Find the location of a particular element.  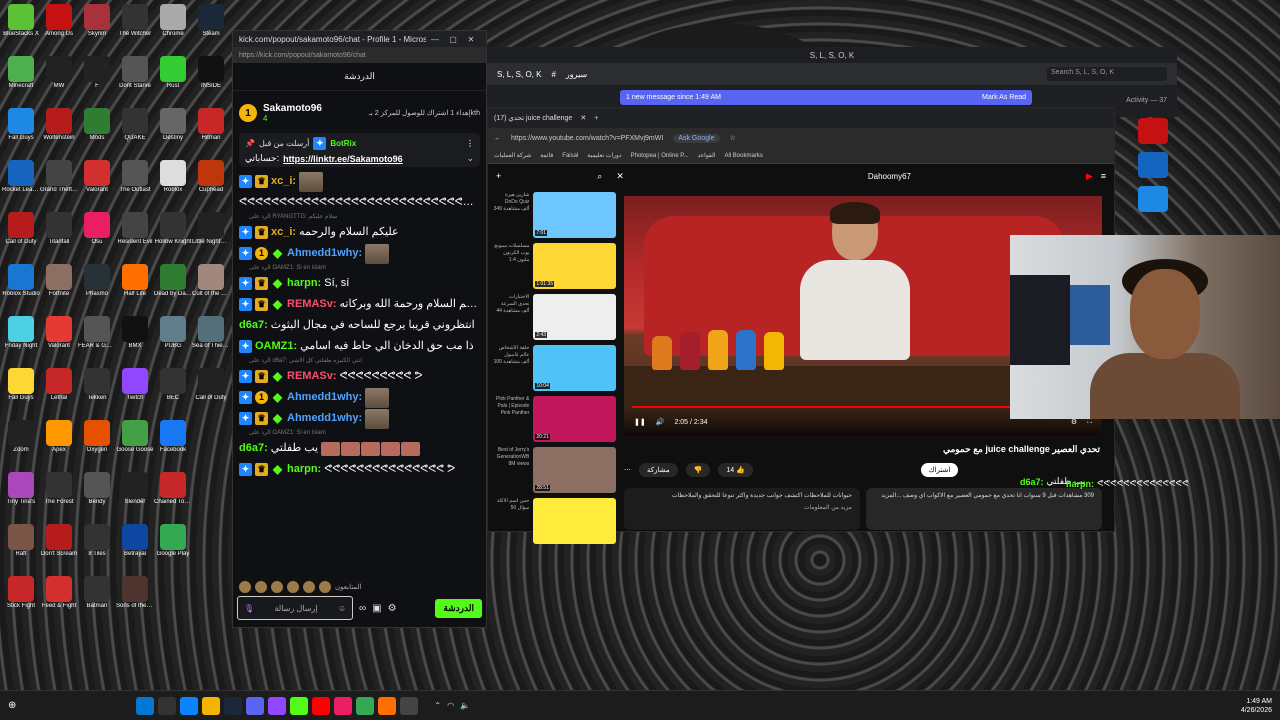

desktop-icon: Osu is located at coordinates (97, 238).